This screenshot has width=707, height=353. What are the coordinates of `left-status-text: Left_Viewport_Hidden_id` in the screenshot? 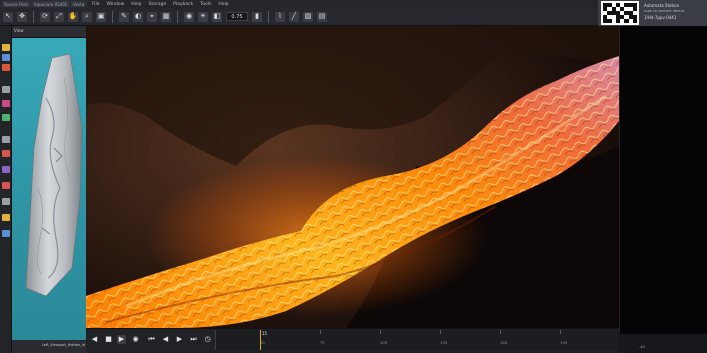 It's located at (63, 345).